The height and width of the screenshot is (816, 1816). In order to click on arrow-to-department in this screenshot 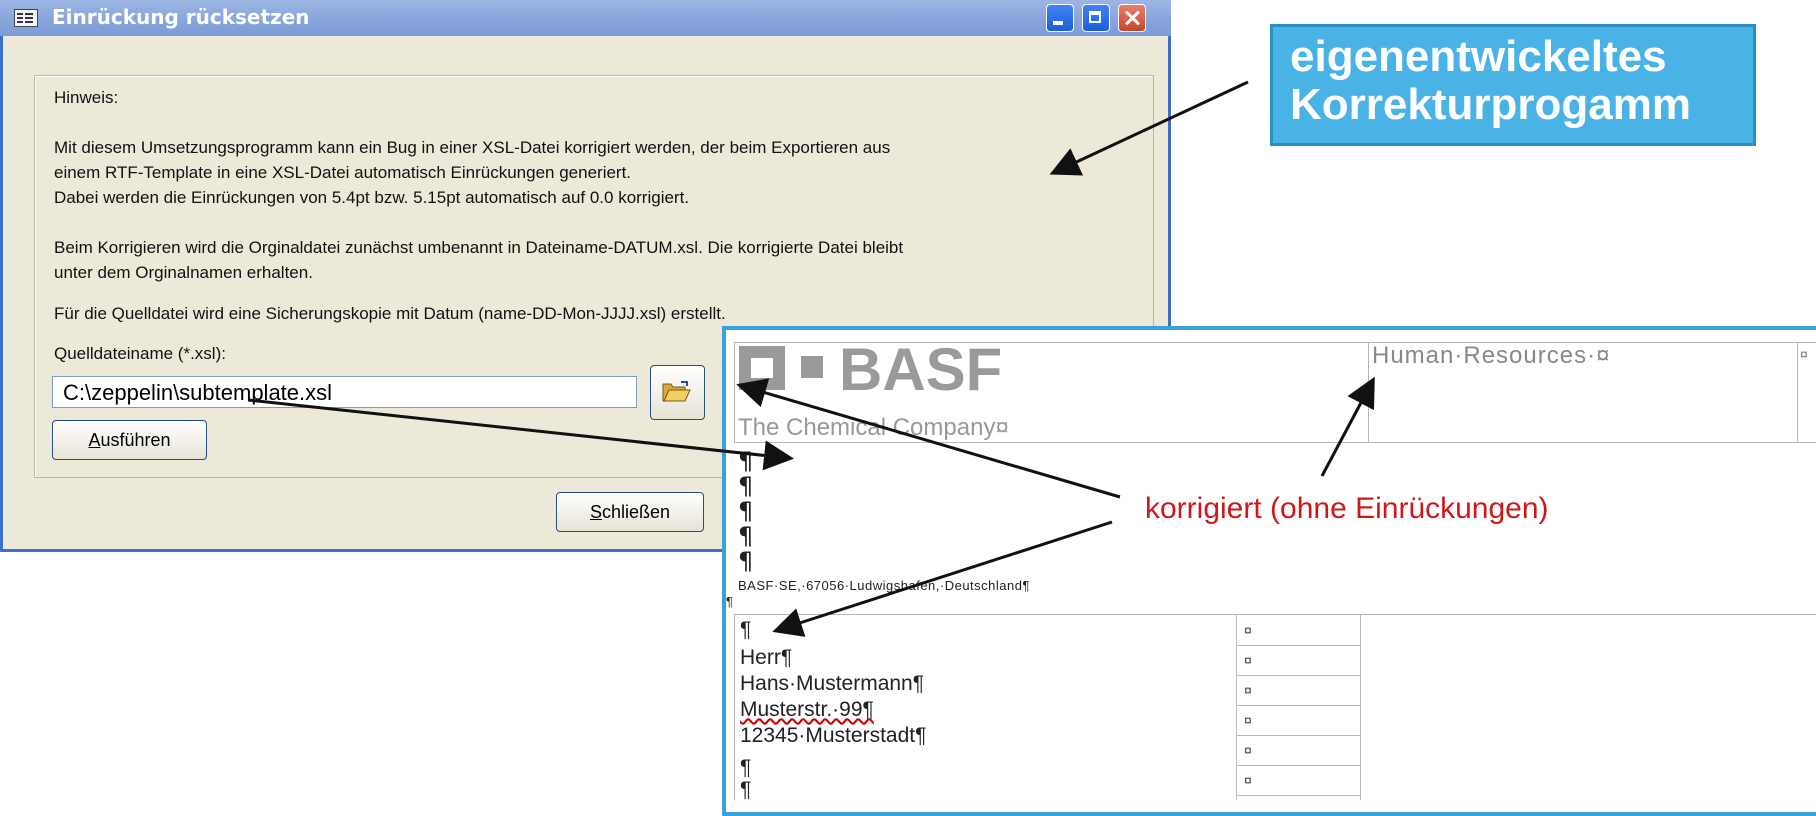, I will do `click(1347, 426)`.